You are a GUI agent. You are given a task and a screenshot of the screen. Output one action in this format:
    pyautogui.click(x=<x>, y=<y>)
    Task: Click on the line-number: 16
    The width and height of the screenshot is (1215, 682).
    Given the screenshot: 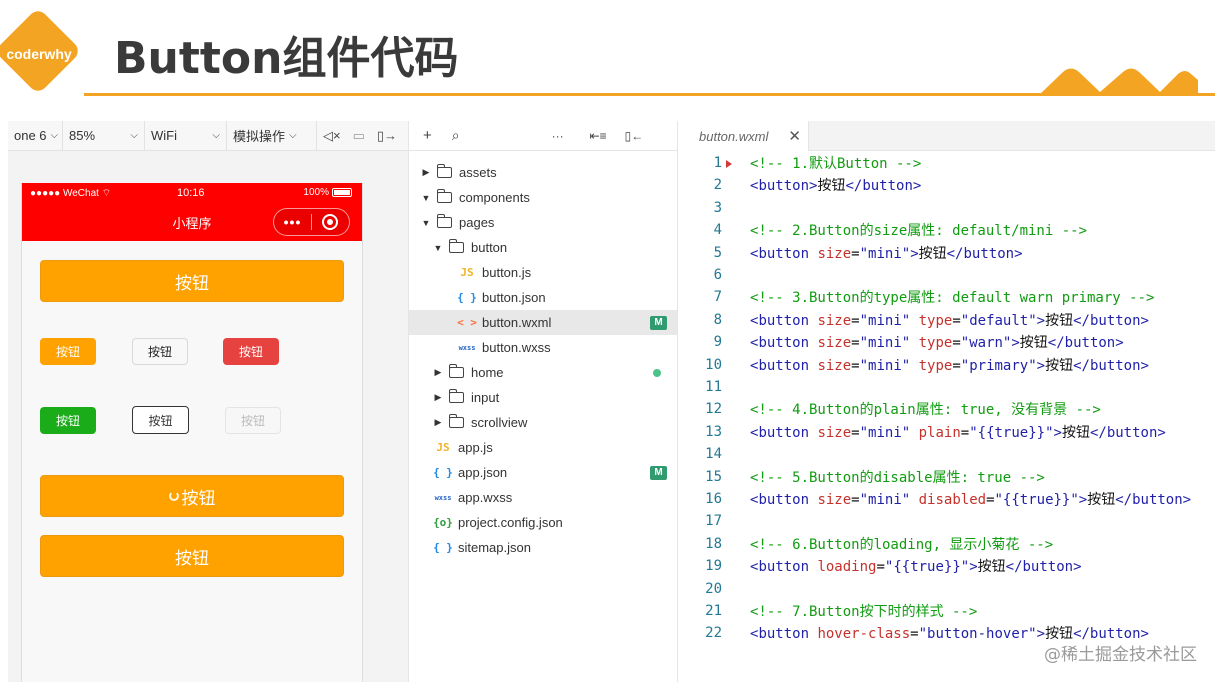 What is the action you would take?
    pyautogui.click(x=713, y=499)
    